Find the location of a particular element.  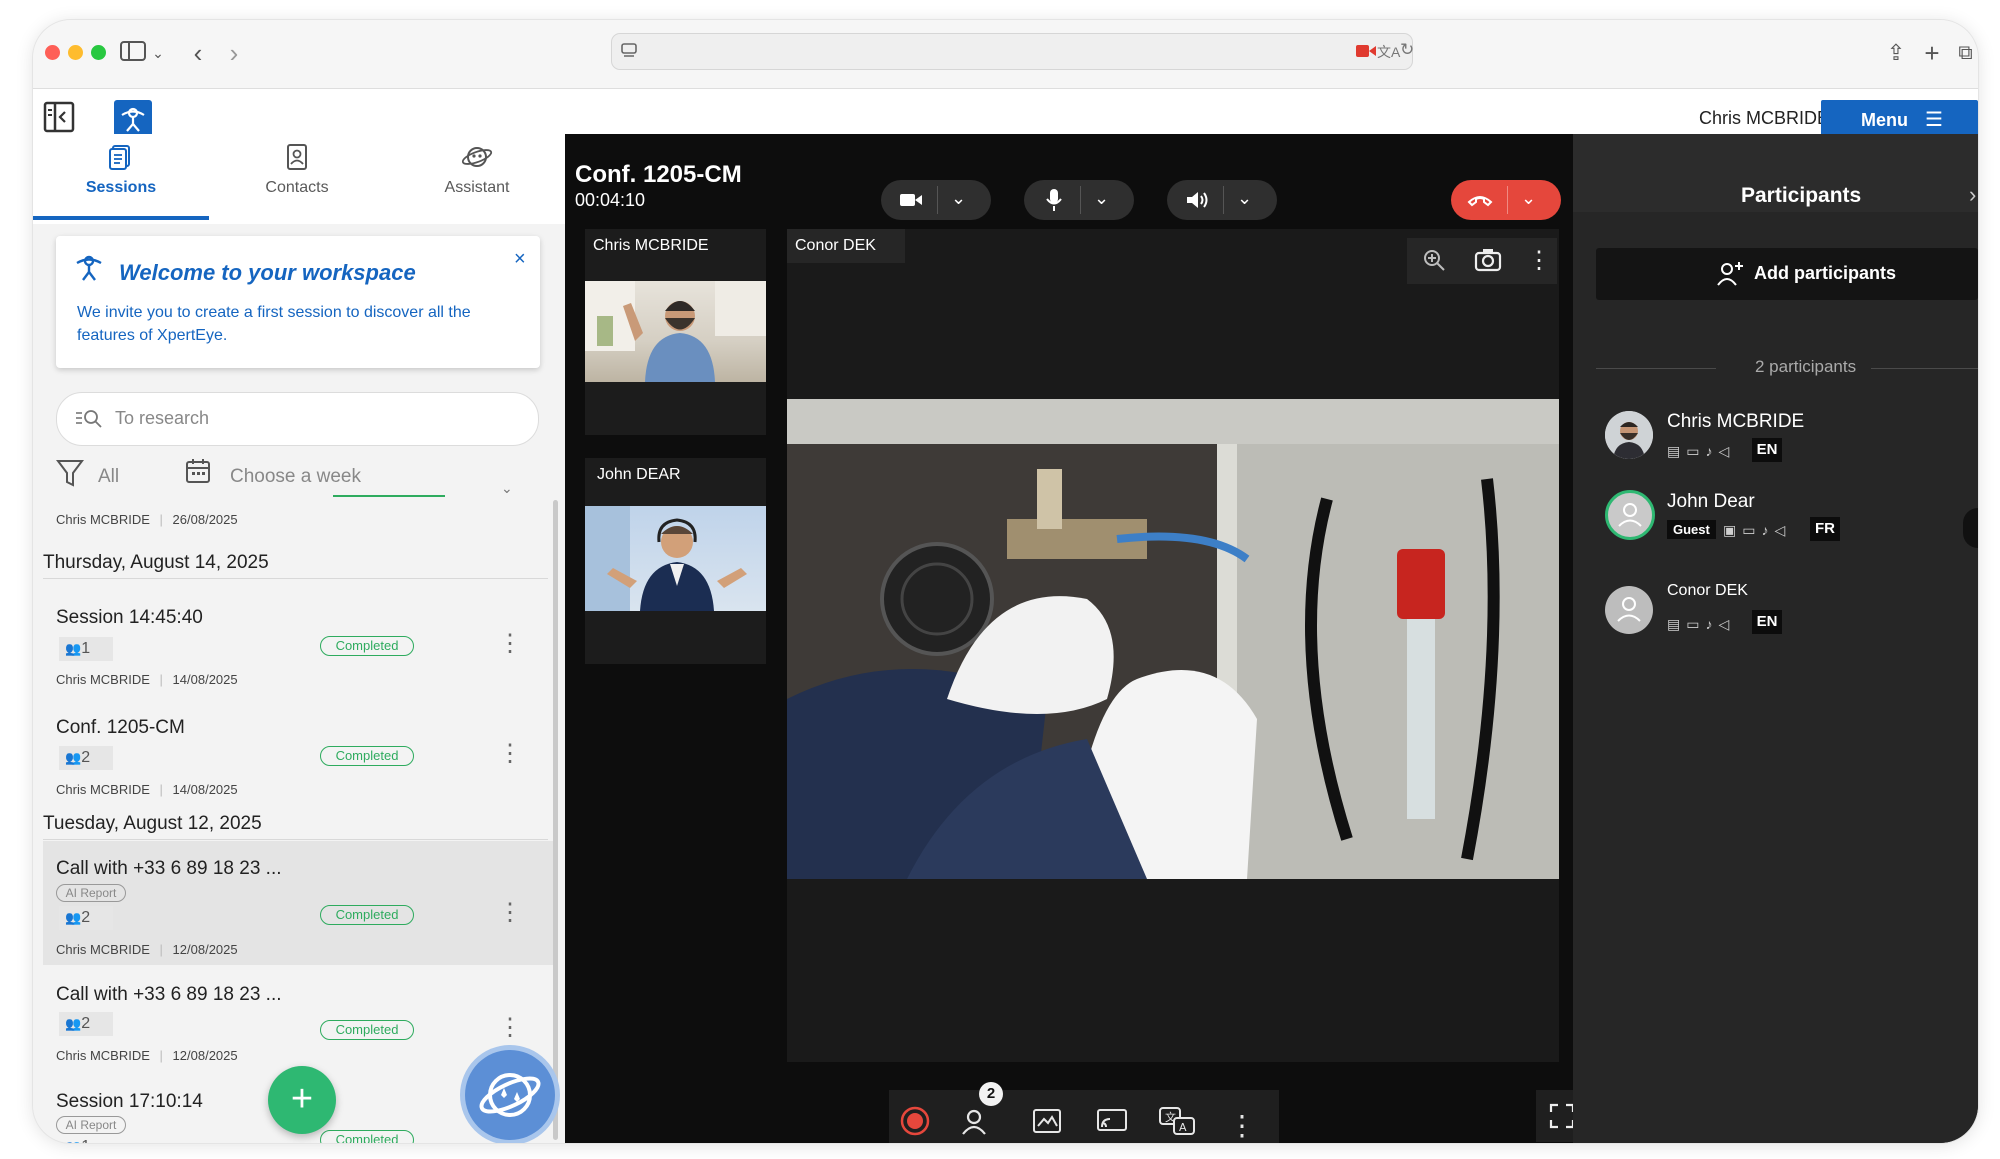

tabs-icon: ⧉ is located at coordinates (1965, 53).